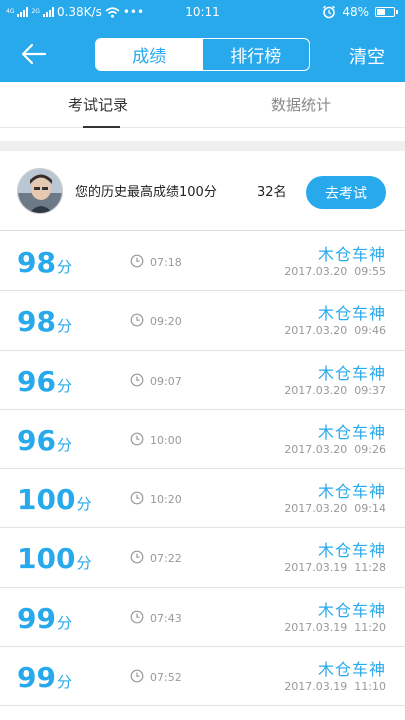 This screenshot has width=405, height=720. I want to click on duration: 07:22, so click(156, 558).